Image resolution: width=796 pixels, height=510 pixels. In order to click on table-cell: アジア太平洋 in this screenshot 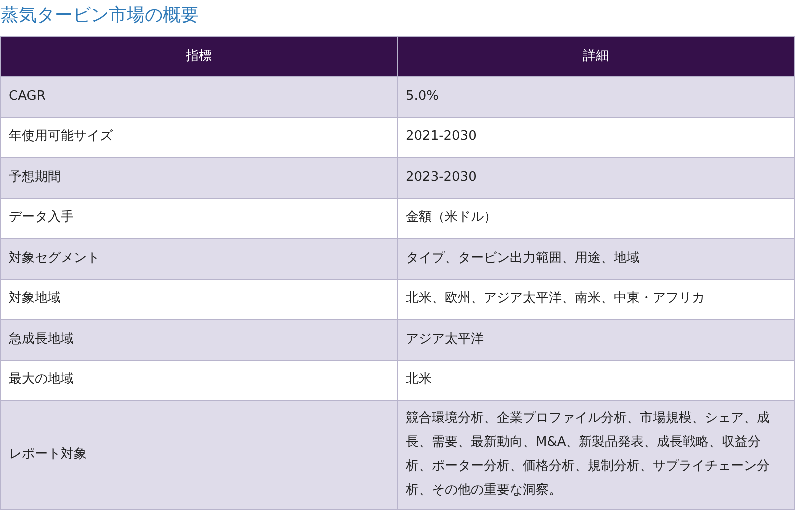, I will do `click(596, 340)`.